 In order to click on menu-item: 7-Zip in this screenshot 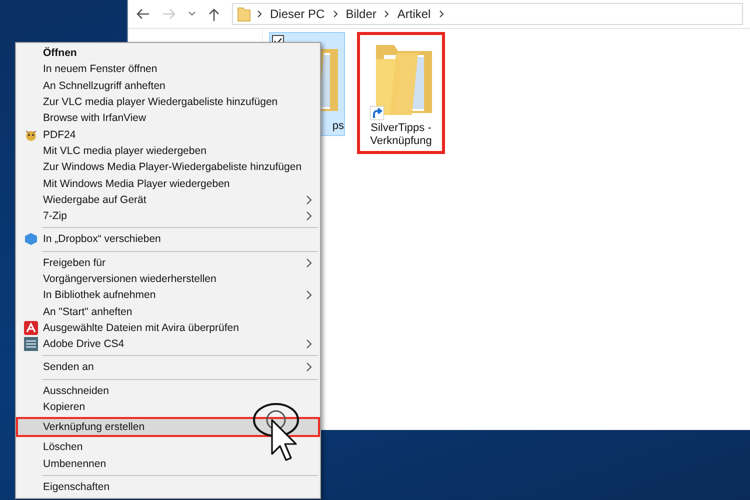, I will do `click(168, 216)`.